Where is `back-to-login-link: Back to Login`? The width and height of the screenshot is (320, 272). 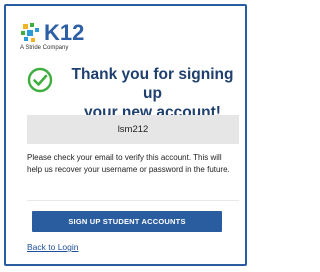 back-to-login-link: Back to Login is located at coordinates (53, 247).